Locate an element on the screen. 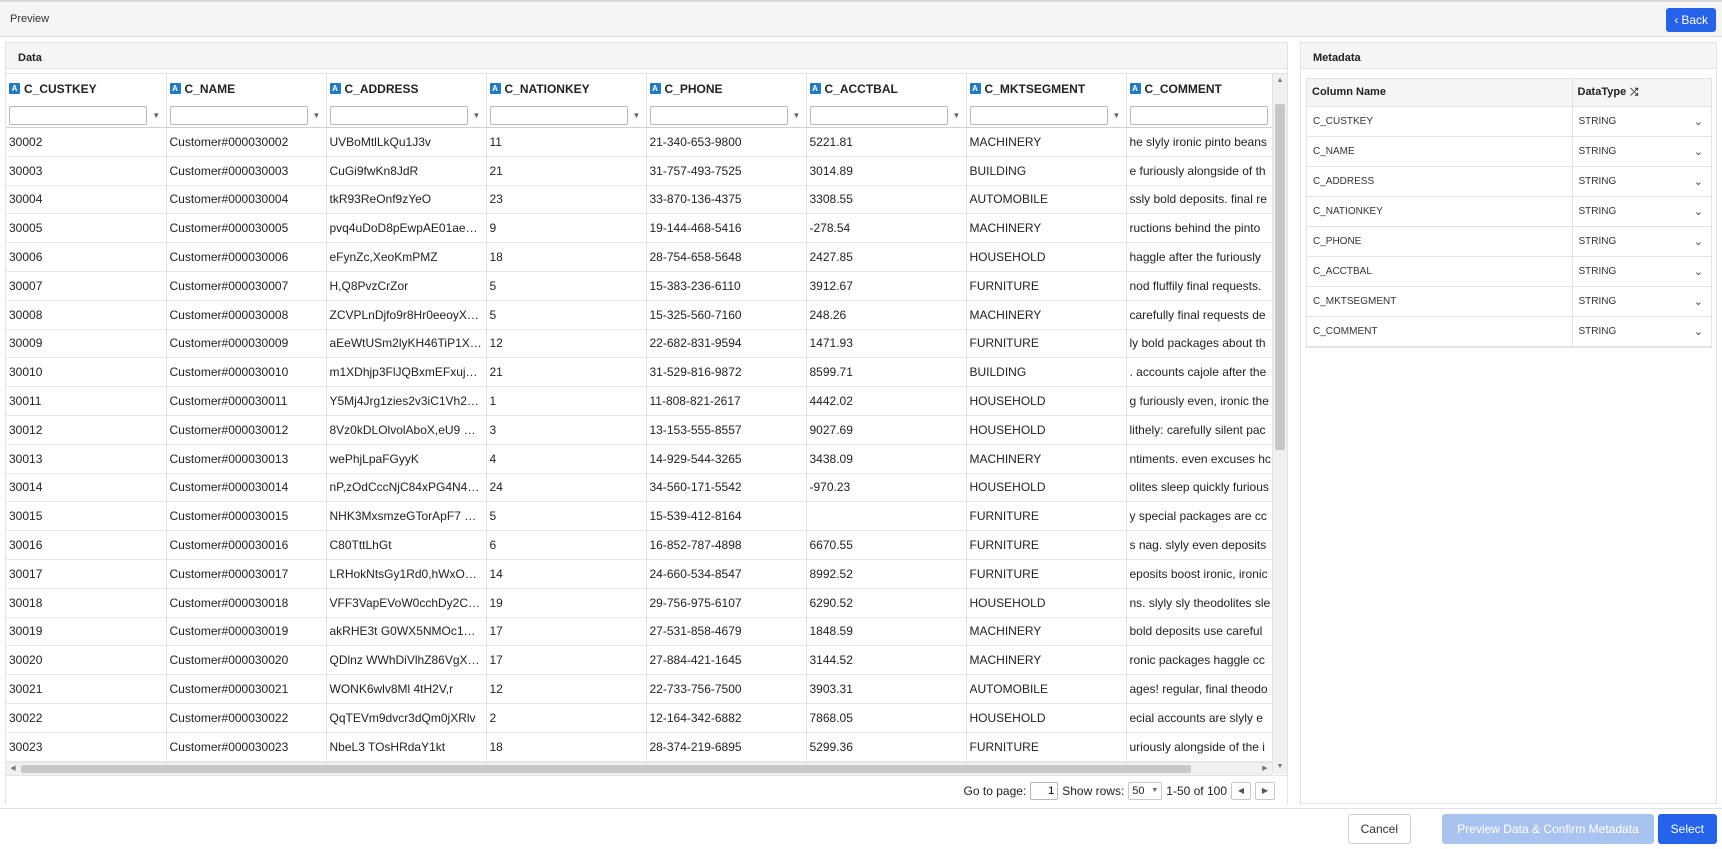  scroll-left-icon: ◀ is located at coordinates (13, 769).